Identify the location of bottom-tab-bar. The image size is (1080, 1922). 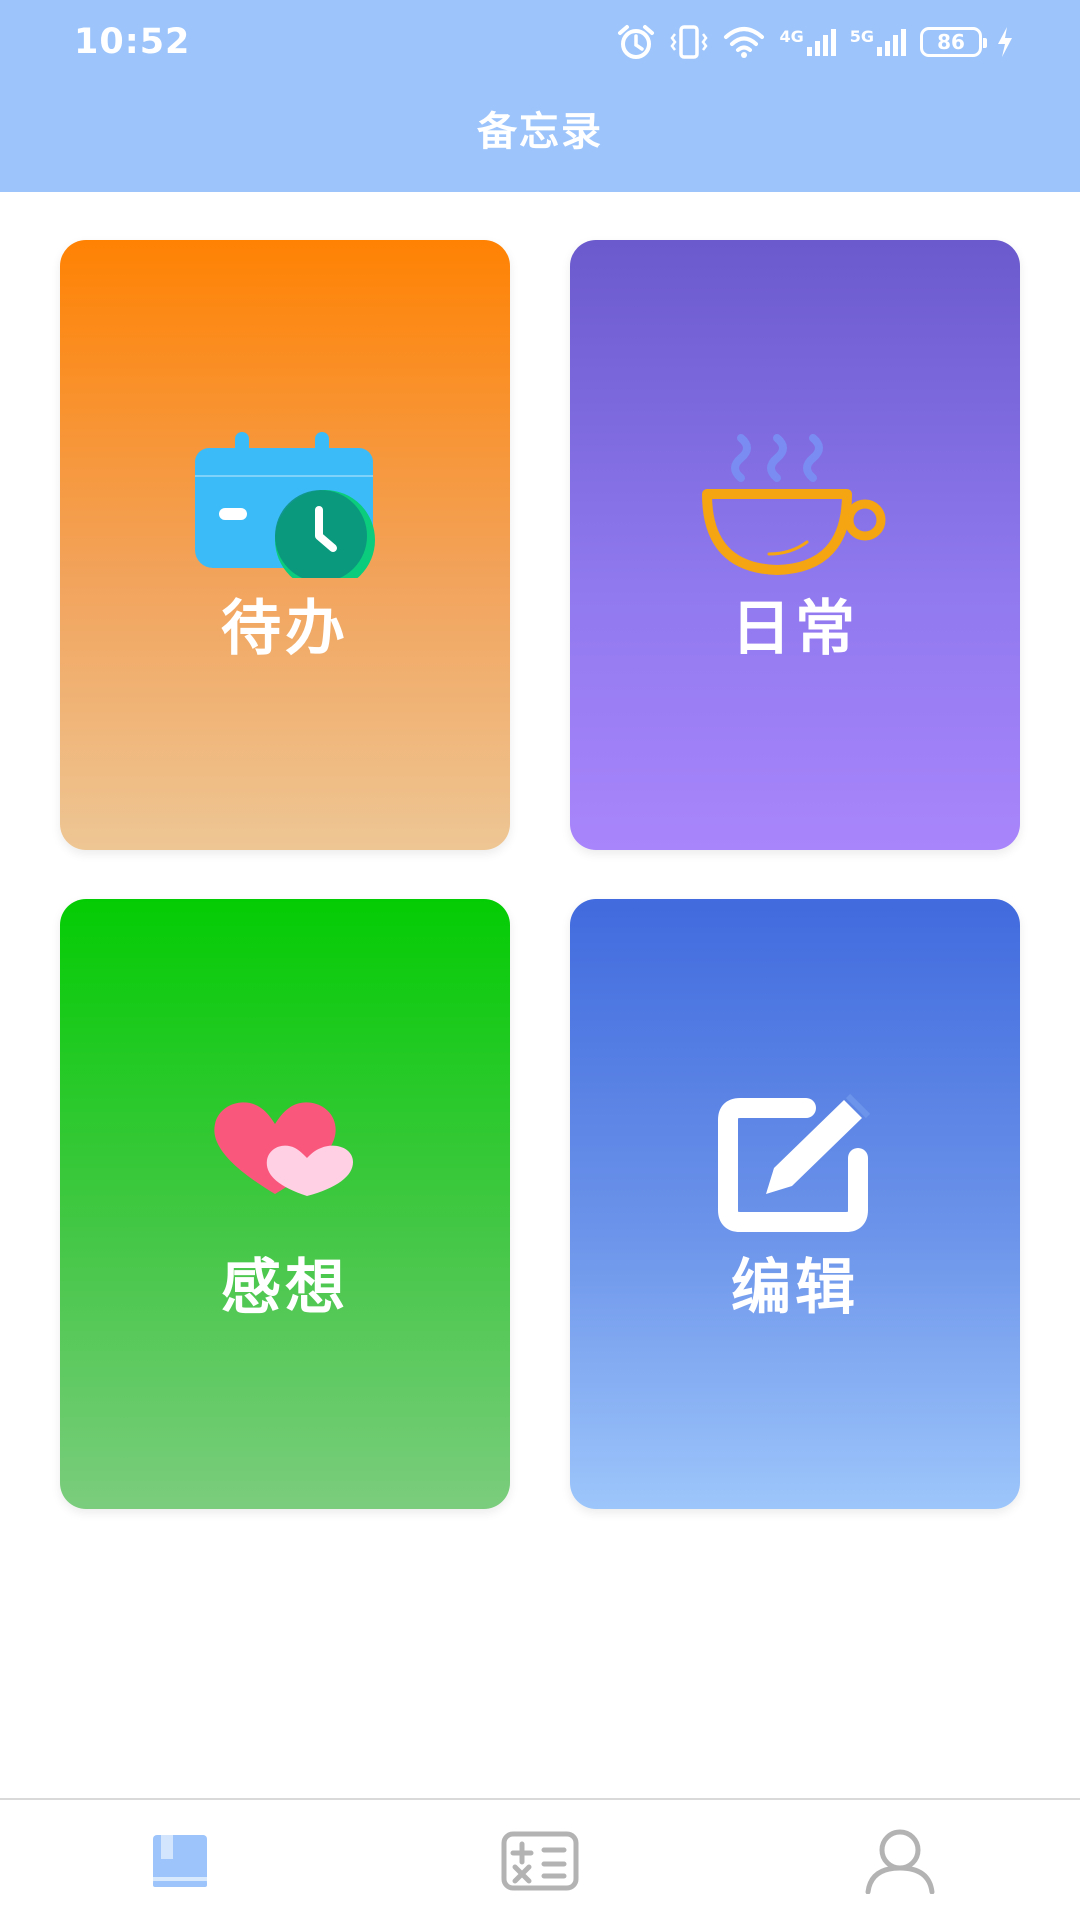
(540, 1860).